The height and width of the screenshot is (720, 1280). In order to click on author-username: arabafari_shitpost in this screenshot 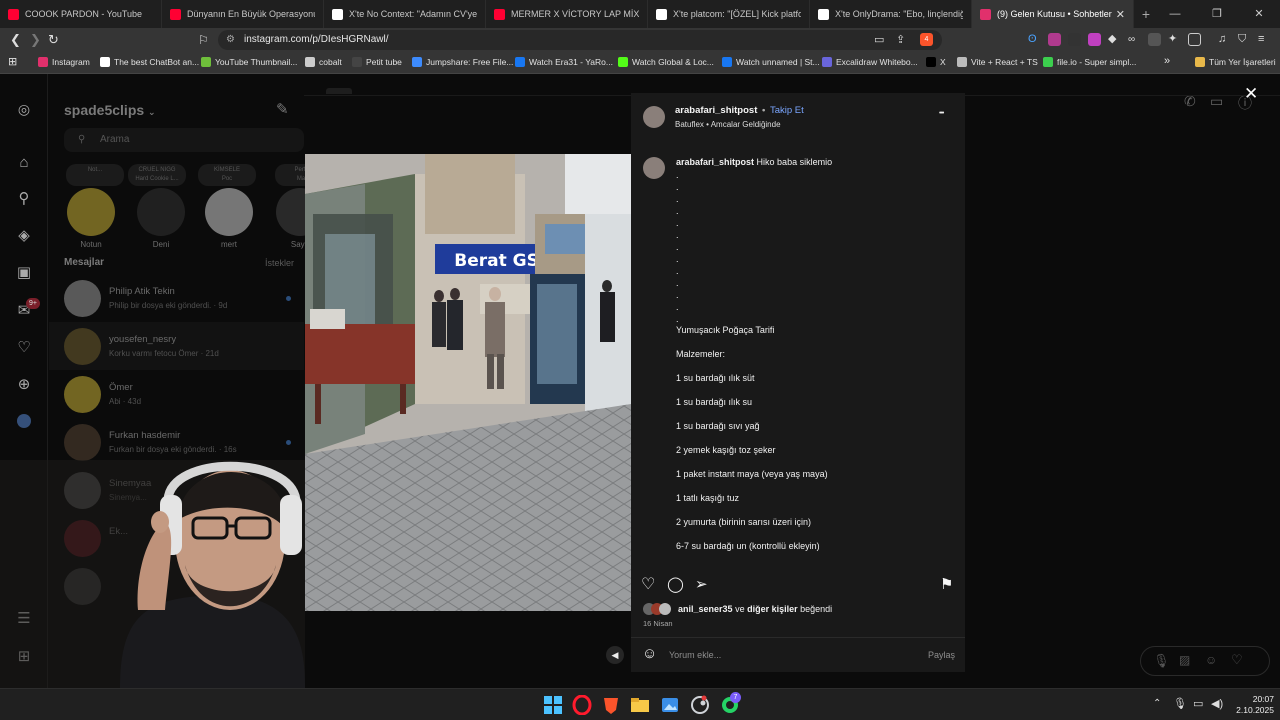, I will do `click(716, 110)`.